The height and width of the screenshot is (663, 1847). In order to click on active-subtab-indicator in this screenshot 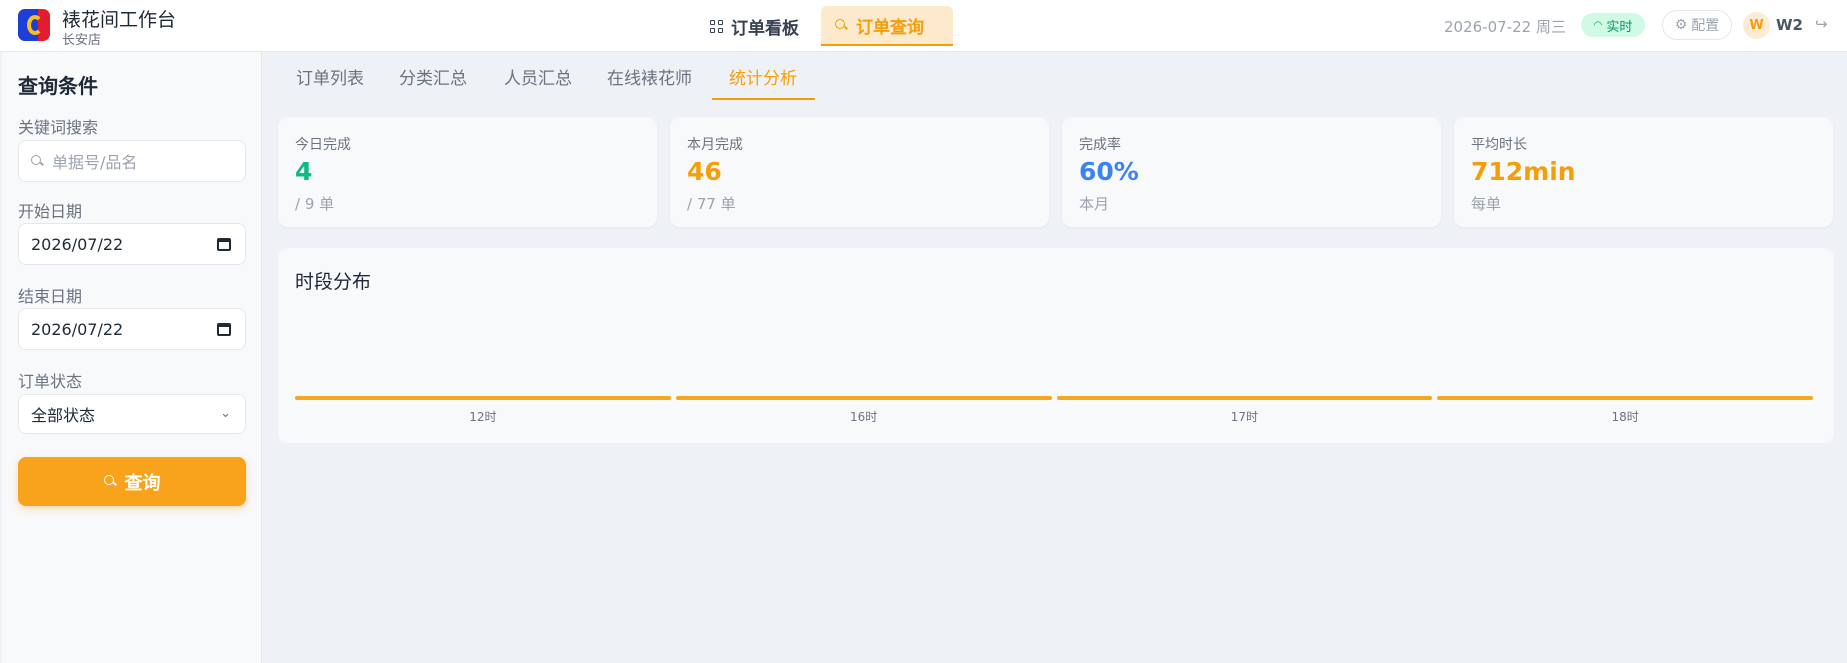, I will do `click(763, 99)`.